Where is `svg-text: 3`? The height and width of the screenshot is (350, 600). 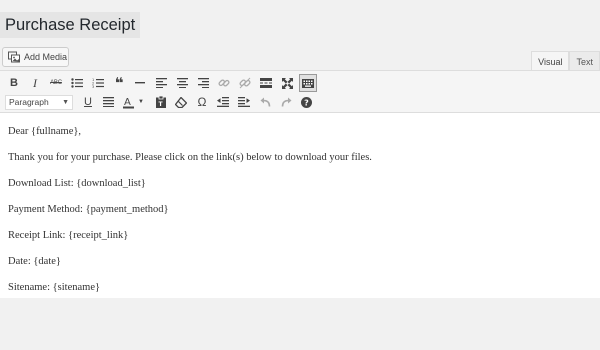
svg-text: 3 is located at coordinates (93, 86).